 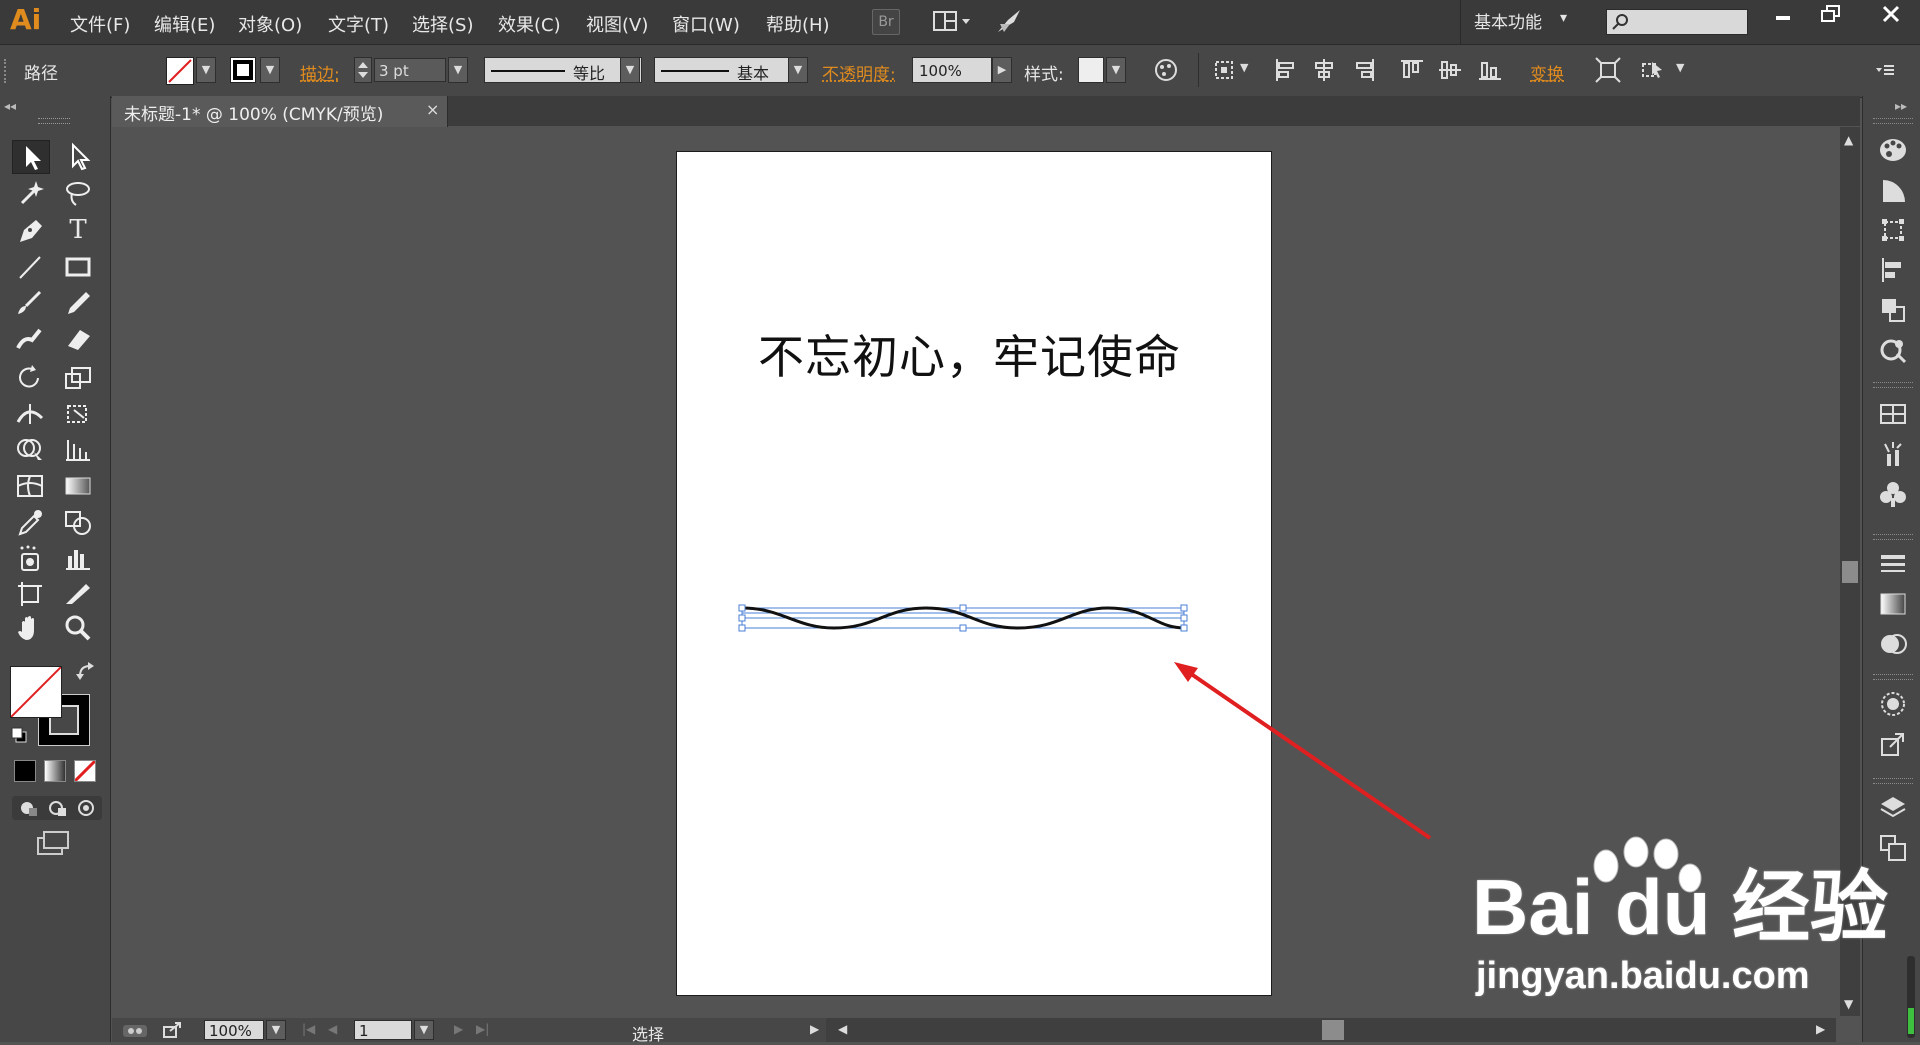 I want to click on align-left-icon, so click(x=1286, y=70).